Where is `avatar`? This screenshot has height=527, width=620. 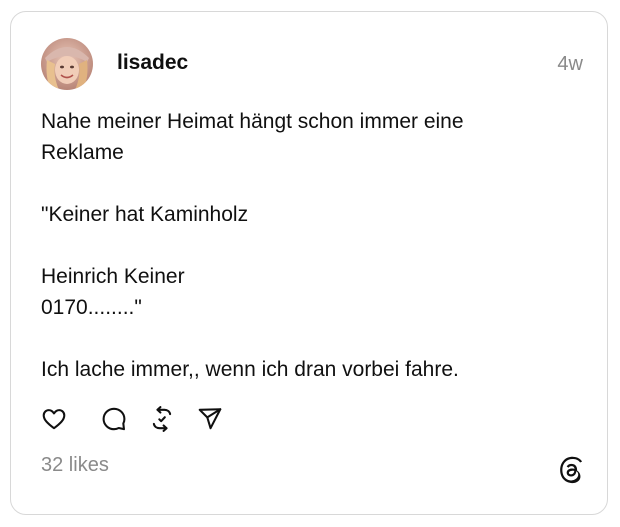 avatar is located at coordinates (67, 64).